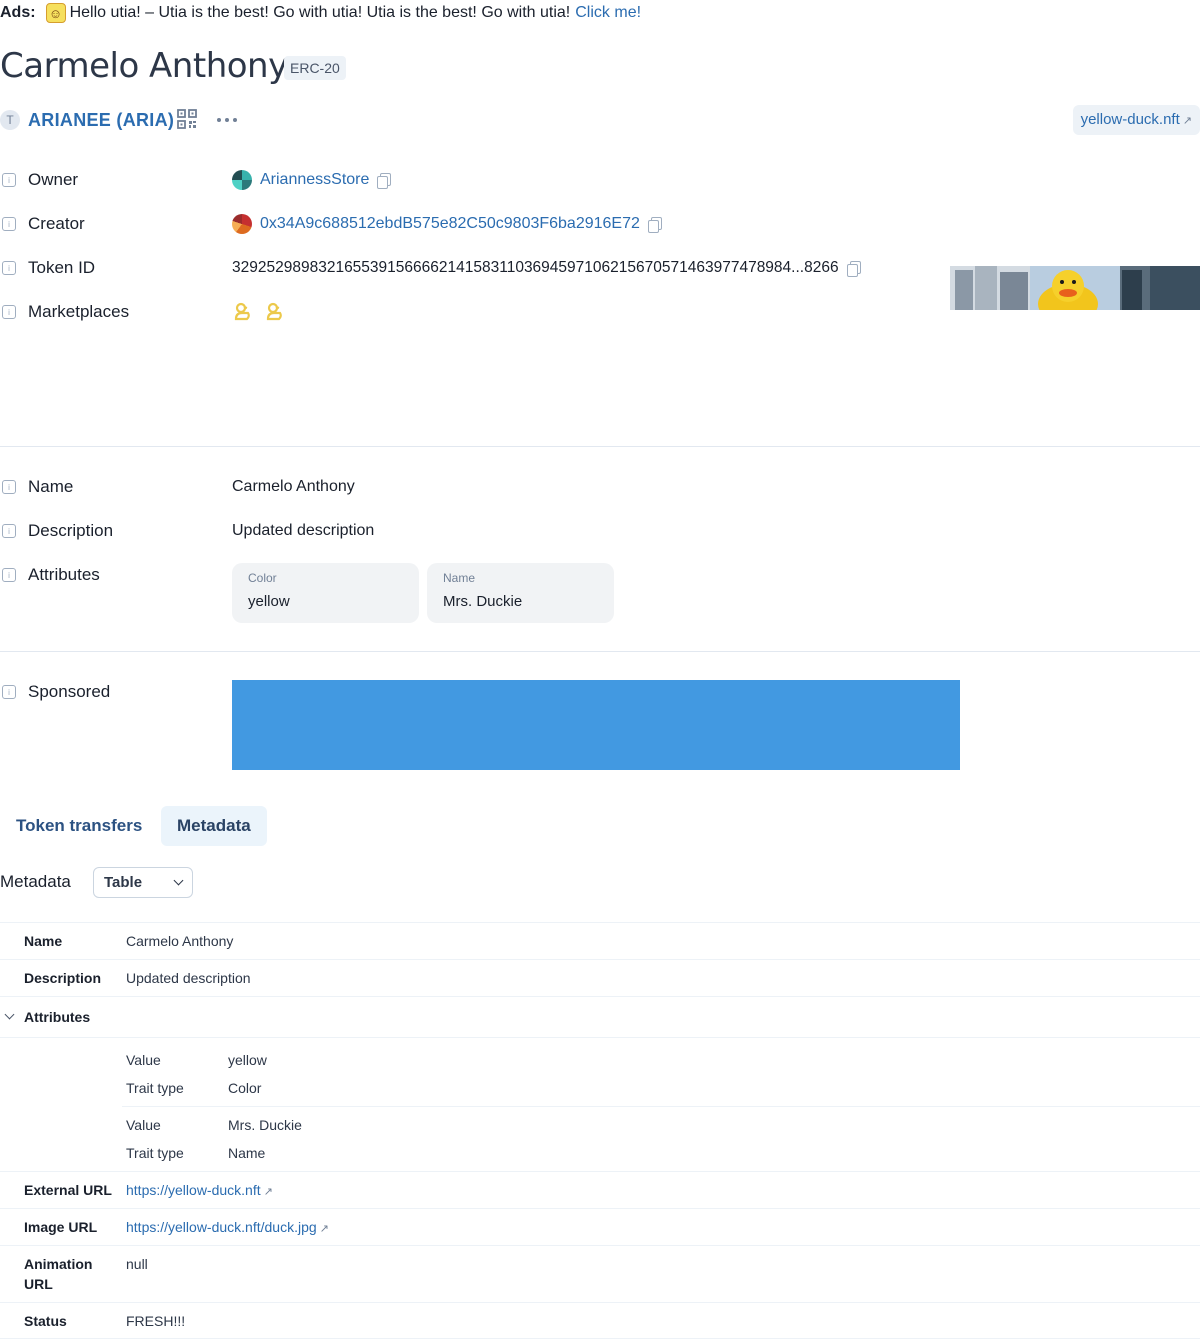 The image size is (1200, 1340). I want to click on attr-trait-value: Name, so click(247, 1153).